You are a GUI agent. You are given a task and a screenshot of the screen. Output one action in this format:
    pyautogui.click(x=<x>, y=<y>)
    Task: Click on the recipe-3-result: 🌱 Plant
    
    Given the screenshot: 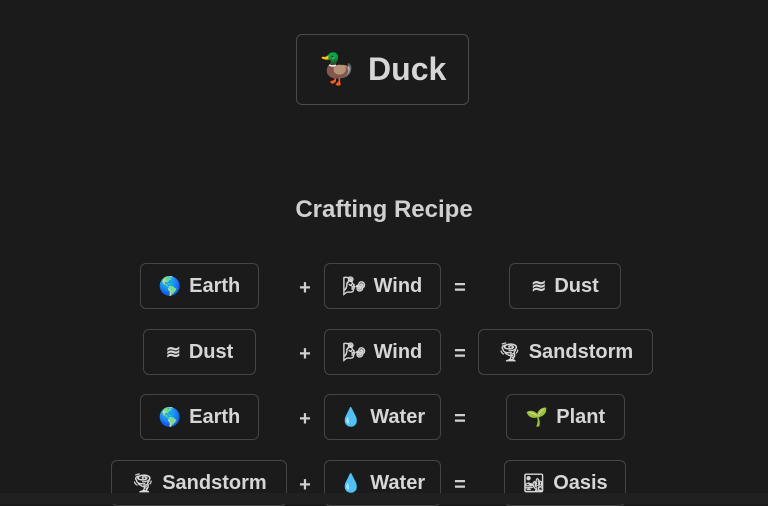 What is the action you would take?
    pyautogui.click(x=565, y=417)
    